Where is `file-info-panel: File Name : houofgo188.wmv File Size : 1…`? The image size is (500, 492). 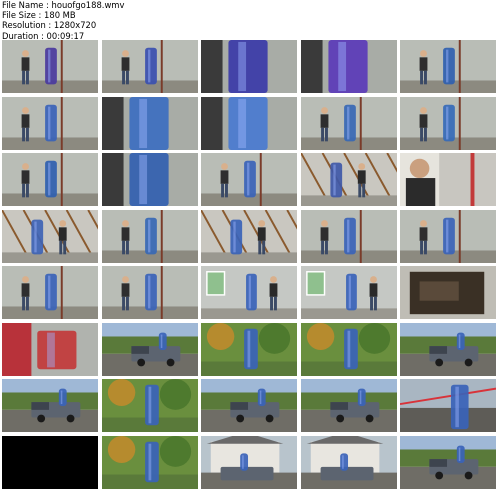
file-info-panel: File Name : houofgo188.wmv File Size : 1… is located at coordinates (152, 20).